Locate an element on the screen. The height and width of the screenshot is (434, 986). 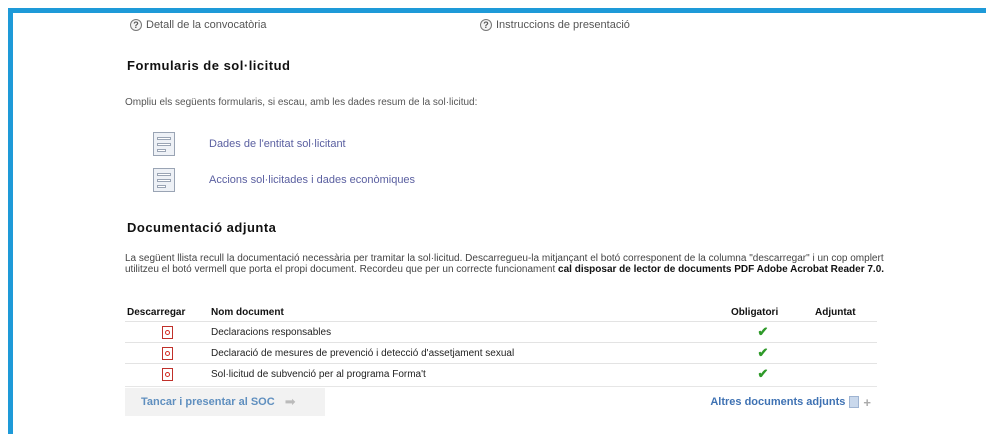
tancar-presentar-button: Tancar i presentar al SOC ➡ is located at coordinates (225, 402).